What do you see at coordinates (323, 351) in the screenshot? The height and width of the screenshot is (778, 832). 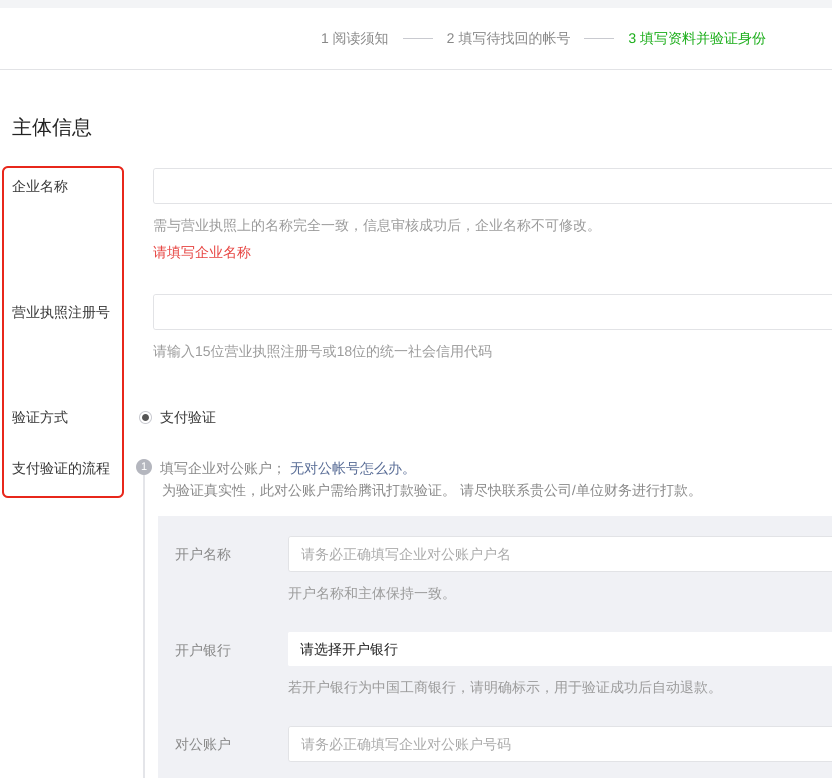 I see `field-hint: 请输入15位营业执照注册号或18位的统一社会信用代码` at bounding box center [323, 351].